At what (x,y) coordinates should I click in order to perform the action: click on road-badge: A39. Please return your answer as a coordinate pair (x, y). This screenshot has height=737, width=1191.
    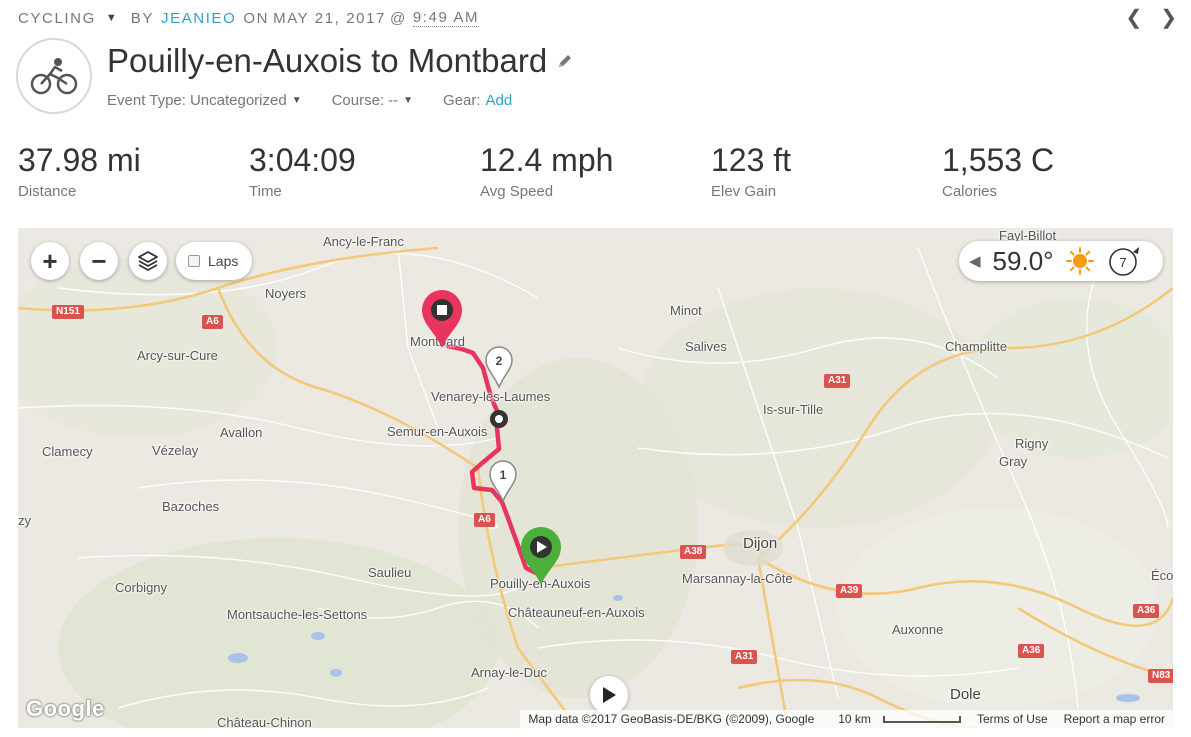
    Looking at the image, I should click on (849, 591).